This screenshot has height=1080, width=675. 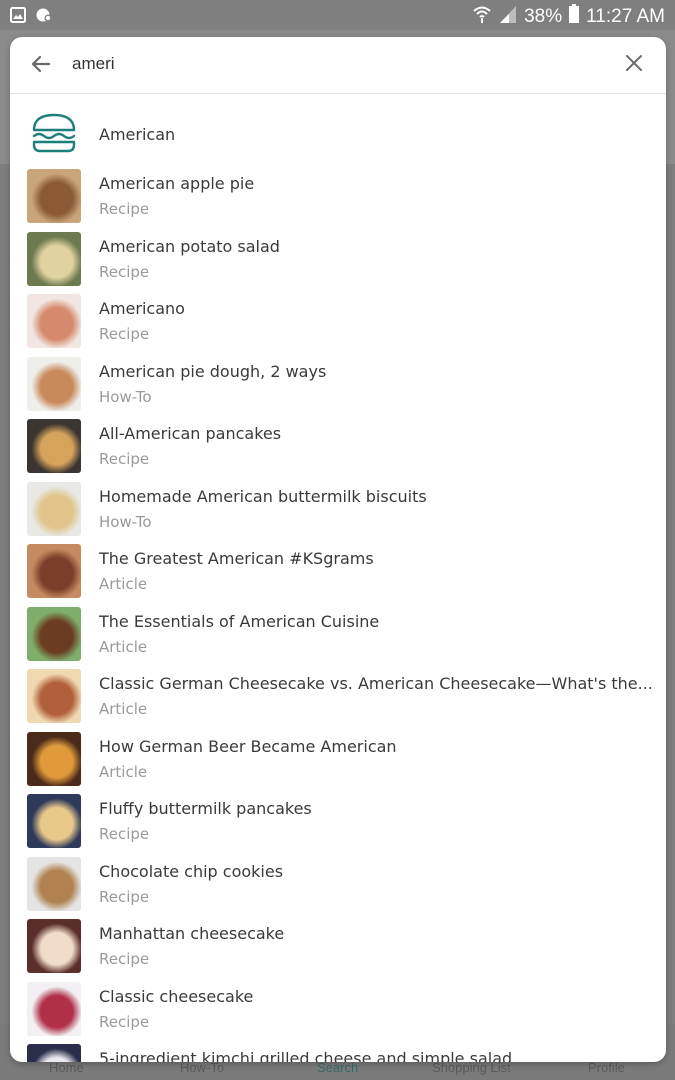 I want to click on nav-shopping-list: Shopping List, so click(x=471, y=1067).